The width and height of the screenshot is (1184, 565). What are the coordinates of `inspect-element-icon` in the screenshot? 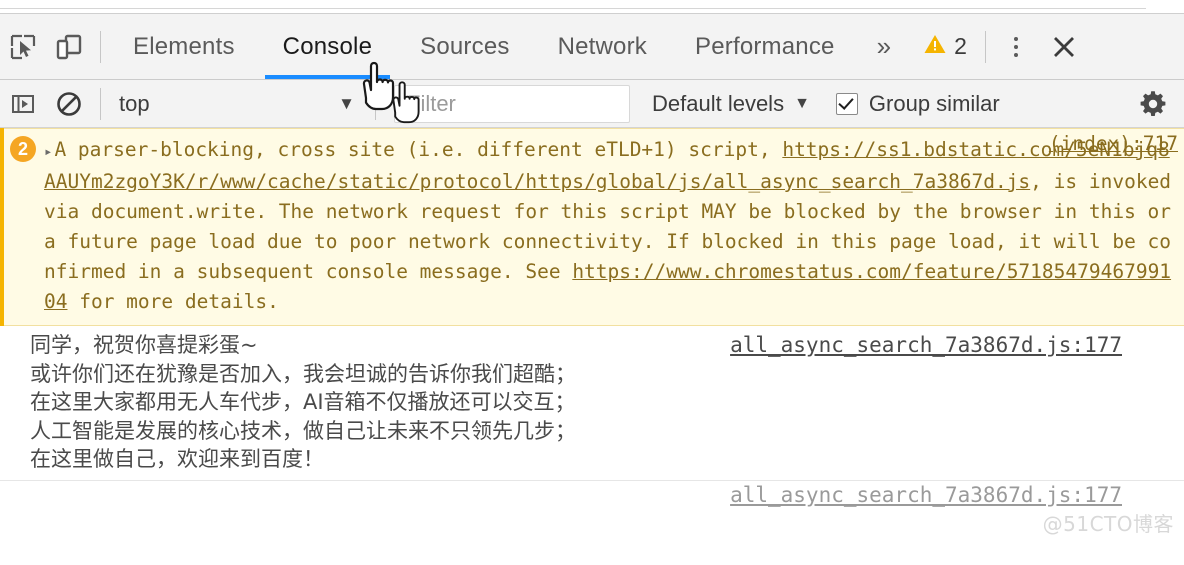 It's located at (23, 47).